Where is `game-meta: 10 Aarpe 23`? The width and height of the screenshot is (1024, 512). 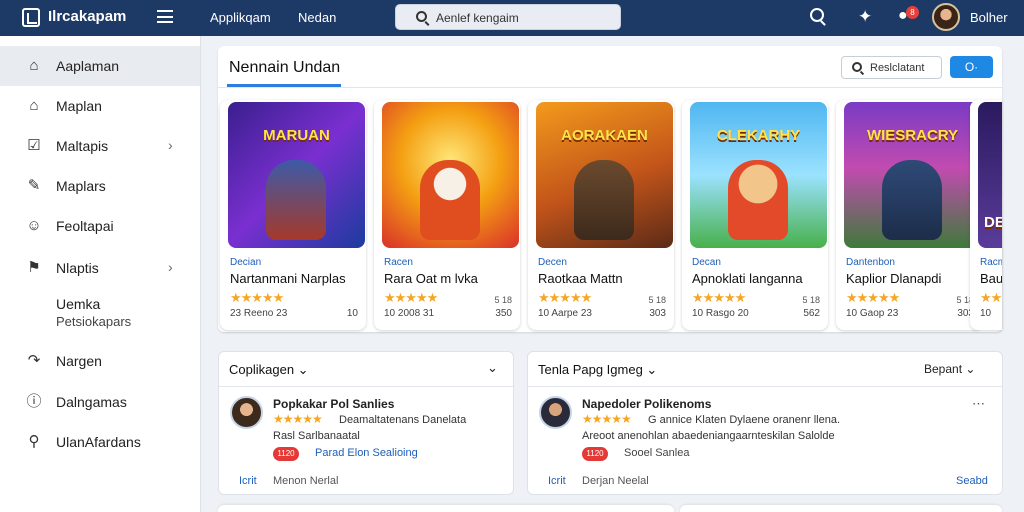 game-meta: 10 Aarpe 23 is located at coordinates (565, 313).